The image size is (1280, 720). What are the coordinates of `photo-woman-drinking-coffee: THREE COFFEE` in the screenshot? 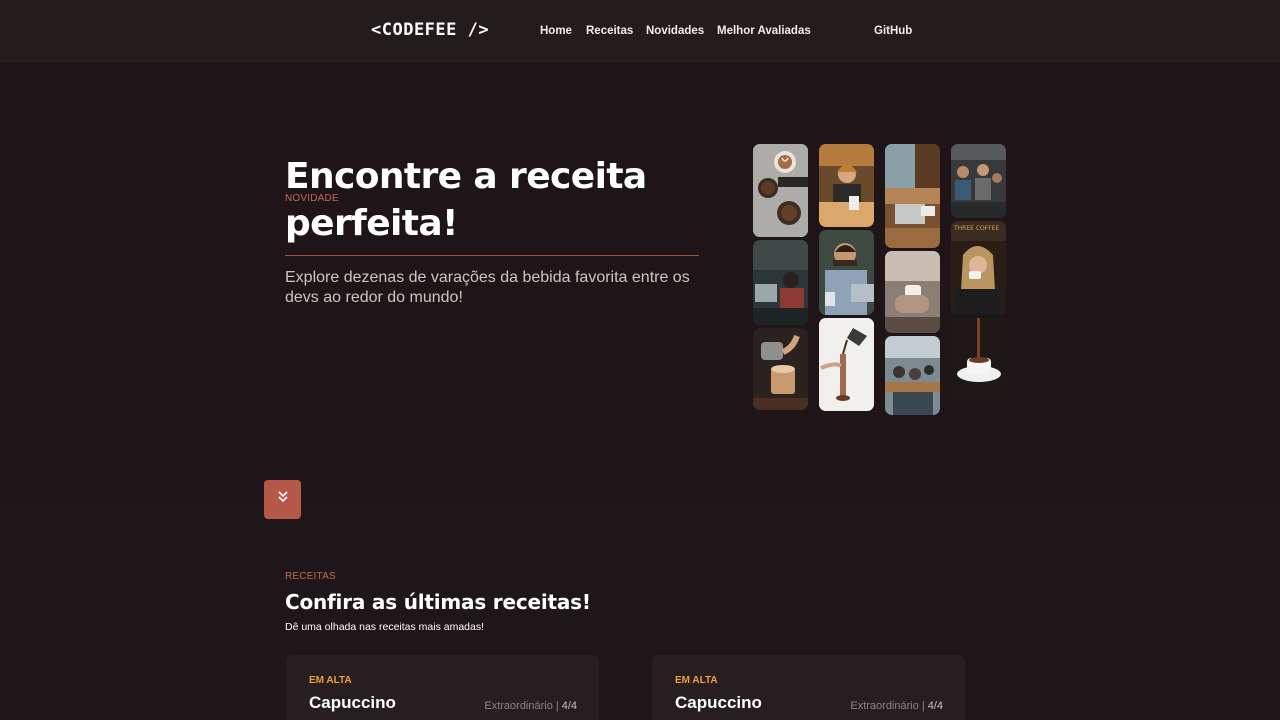 It's located at (978, 268).